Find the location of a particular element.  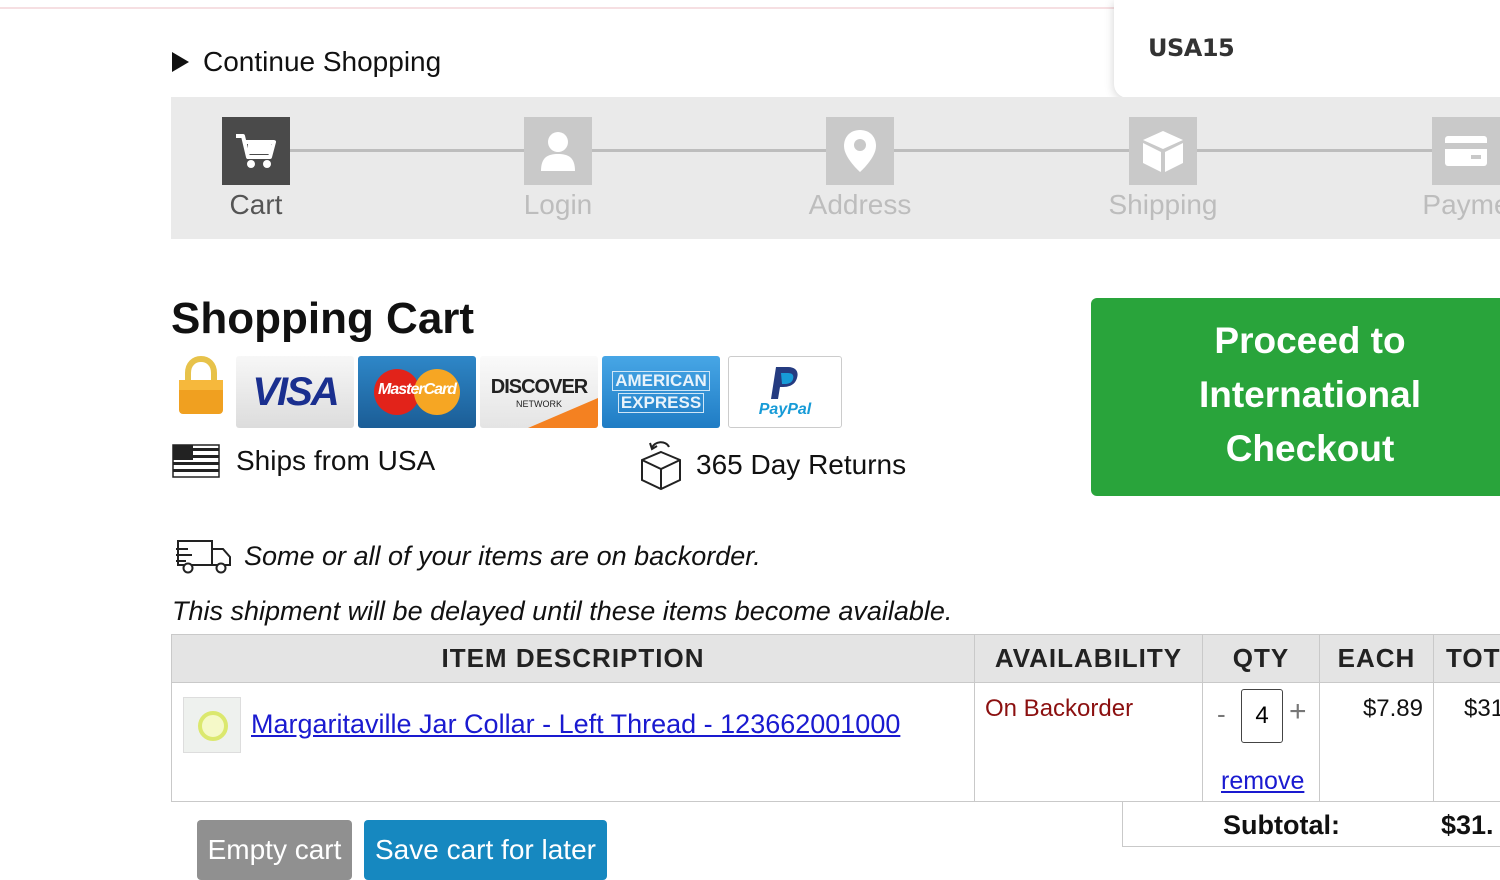

subtotal-value: $31. is located at coordinates (1467, 825).